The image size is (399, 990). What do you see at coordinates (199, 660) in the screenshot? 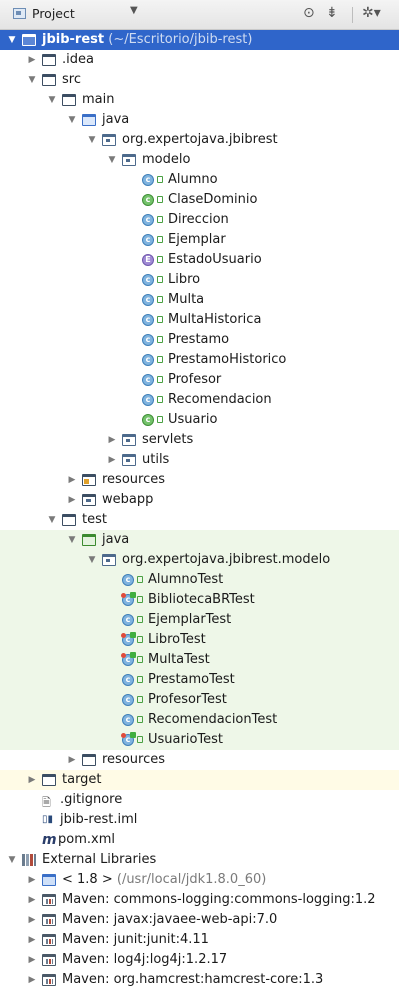
I see `tree-row: c MultaTest` at bounding box center [199, 660].